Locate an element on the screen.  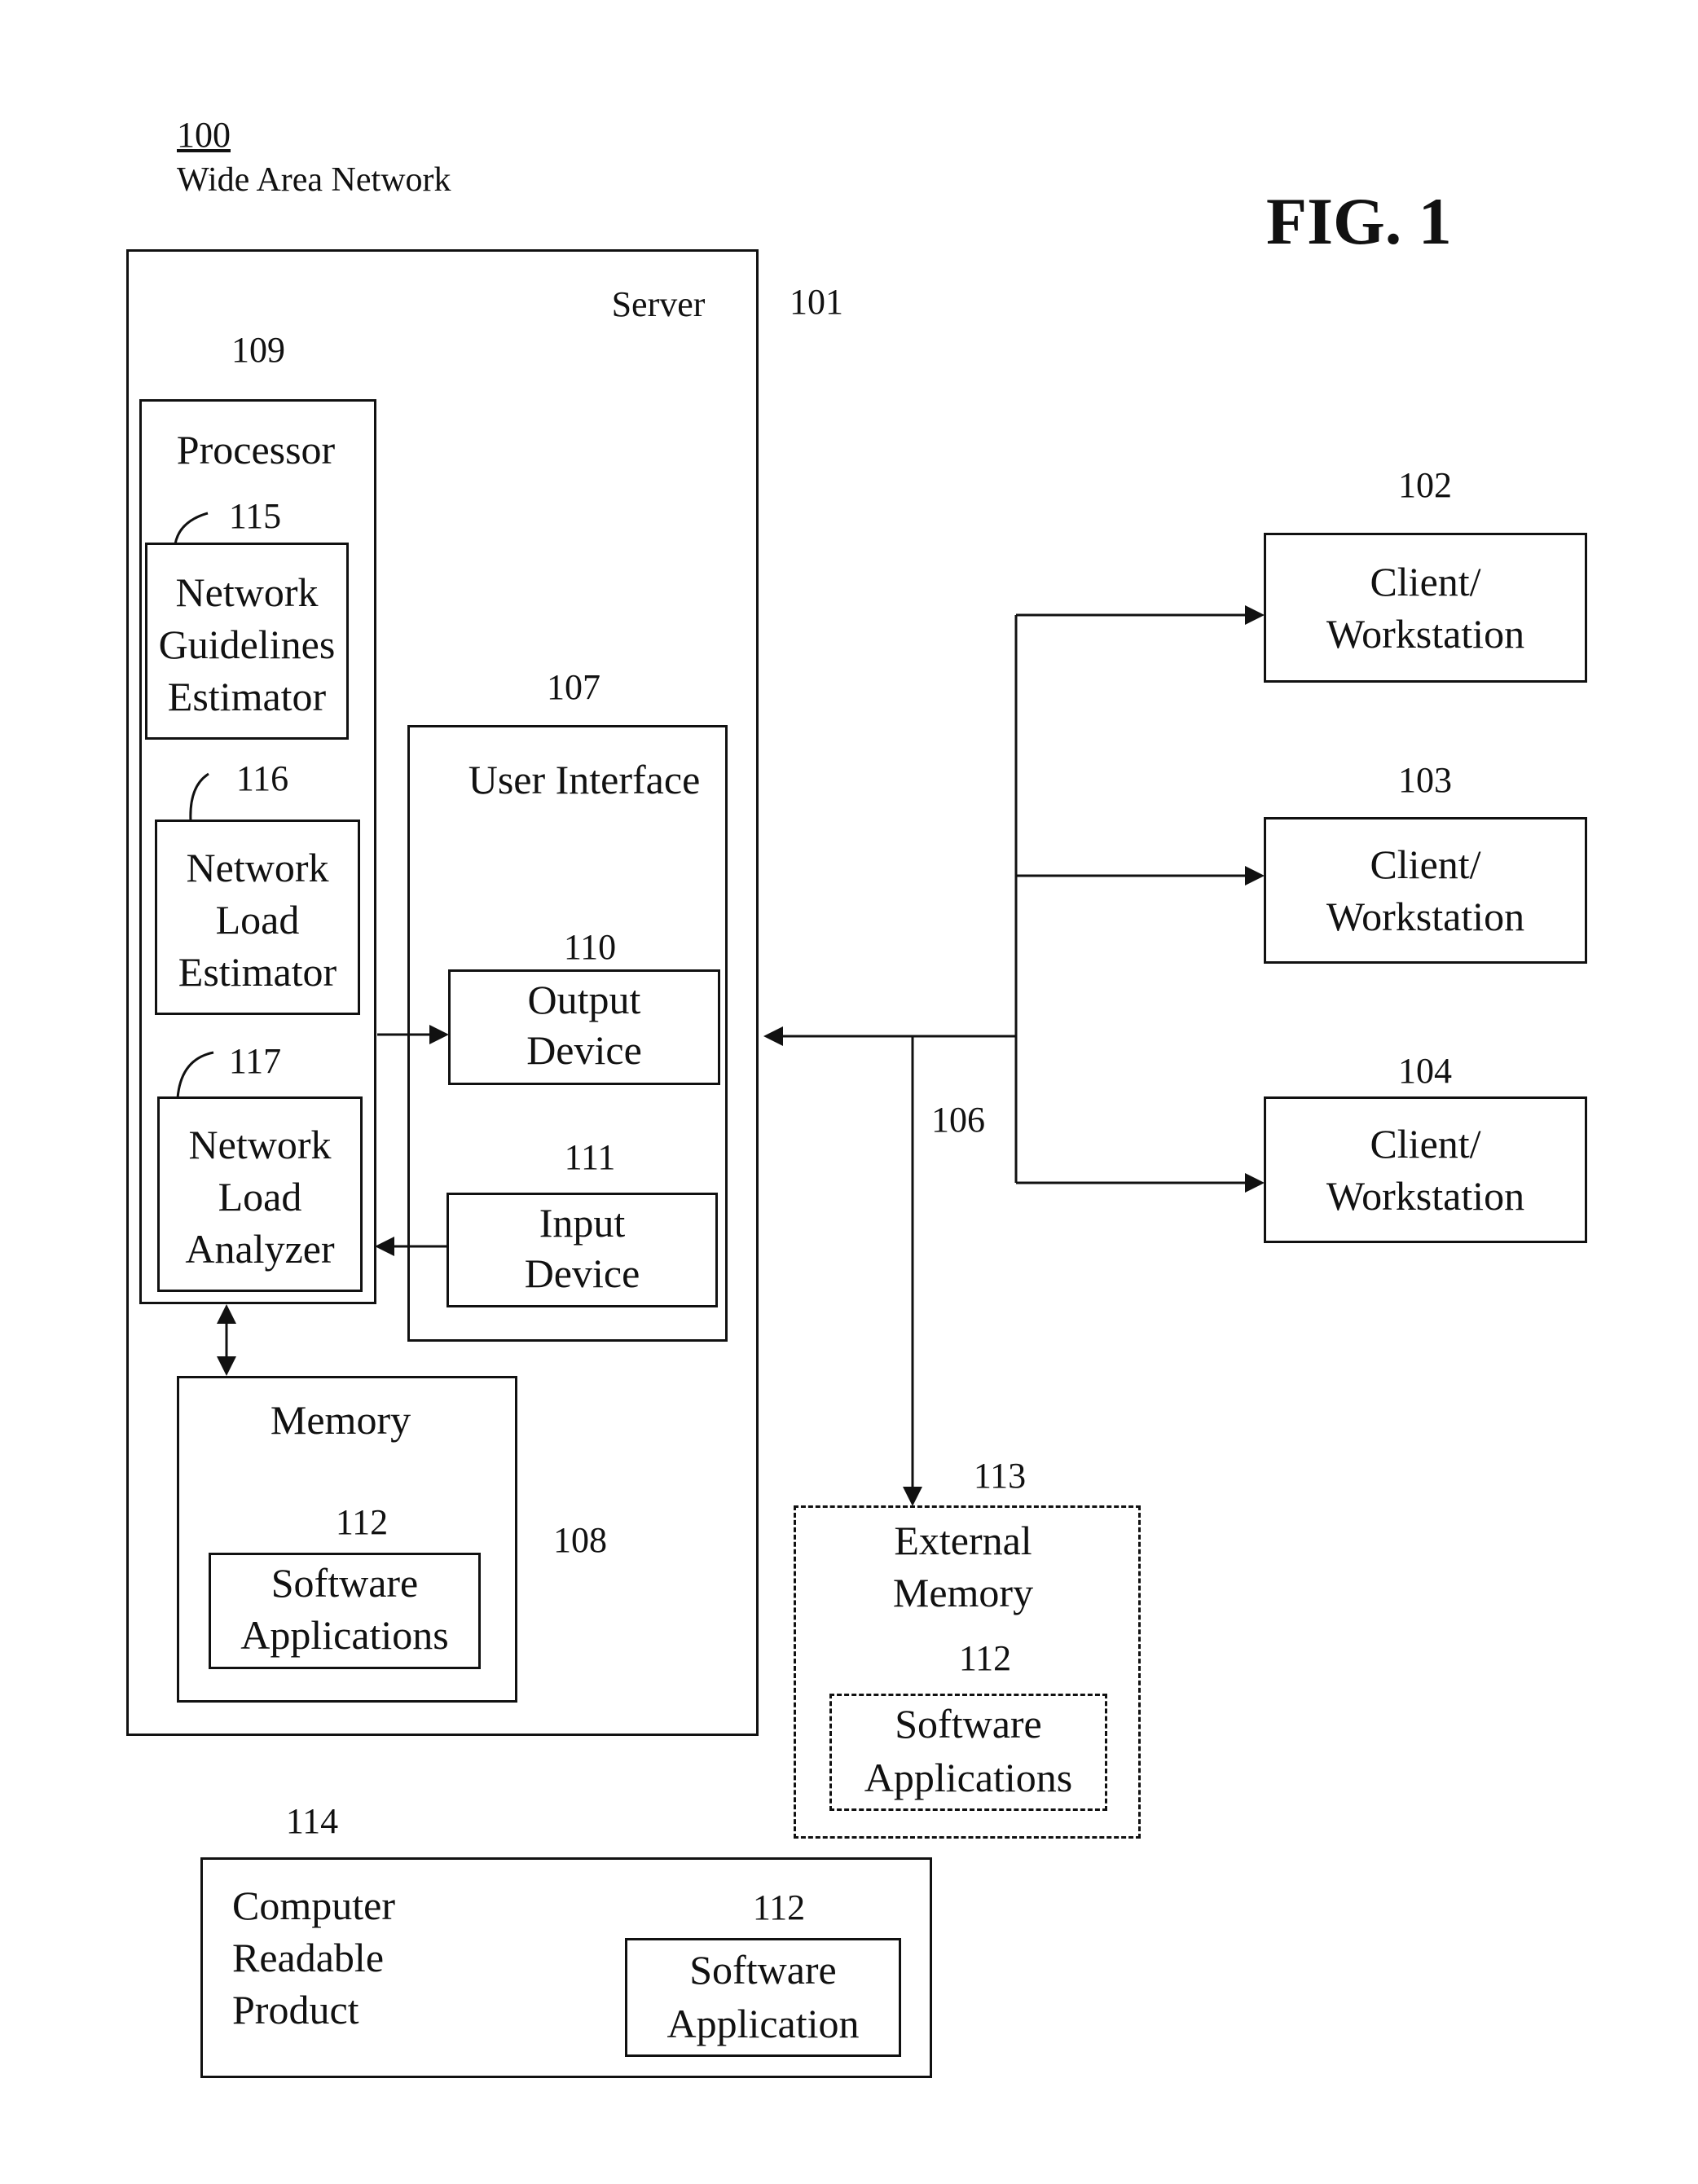
network-ref: 106 is located at coordinates (958, 1120).